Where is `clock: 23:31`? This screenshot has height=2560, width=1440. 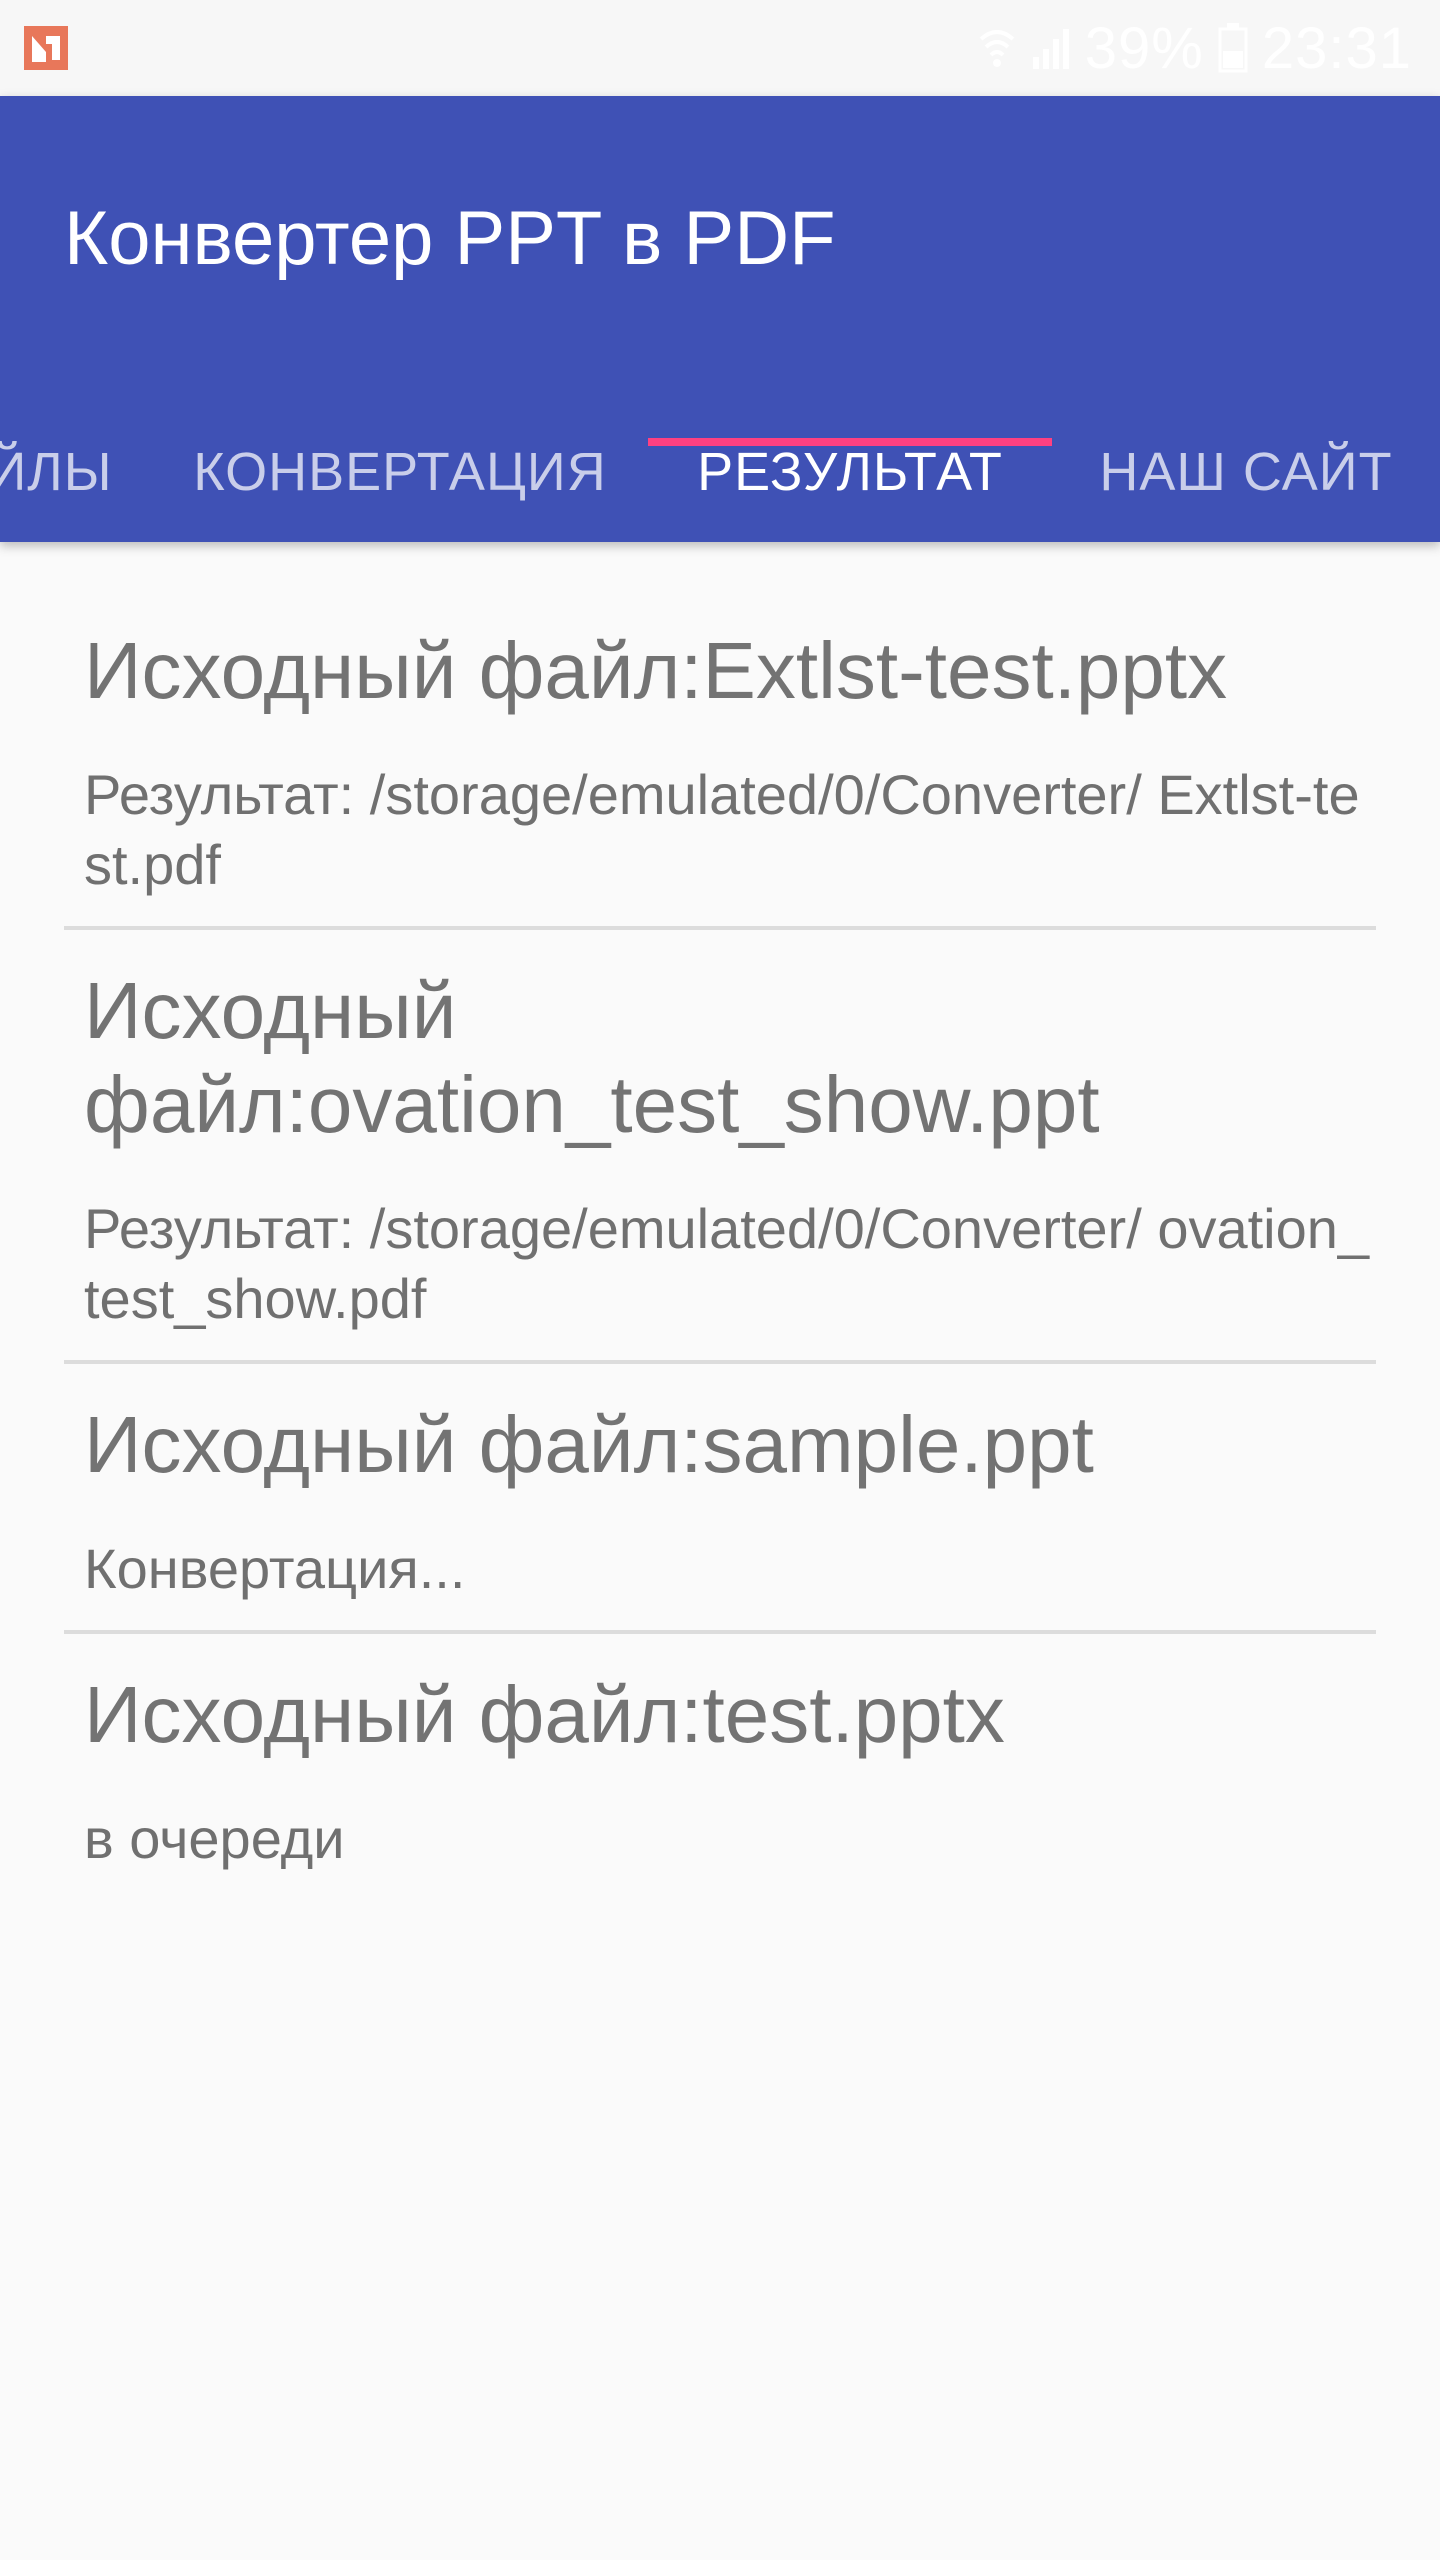 clock: 23:31 is located at coordinates (1336, 48).